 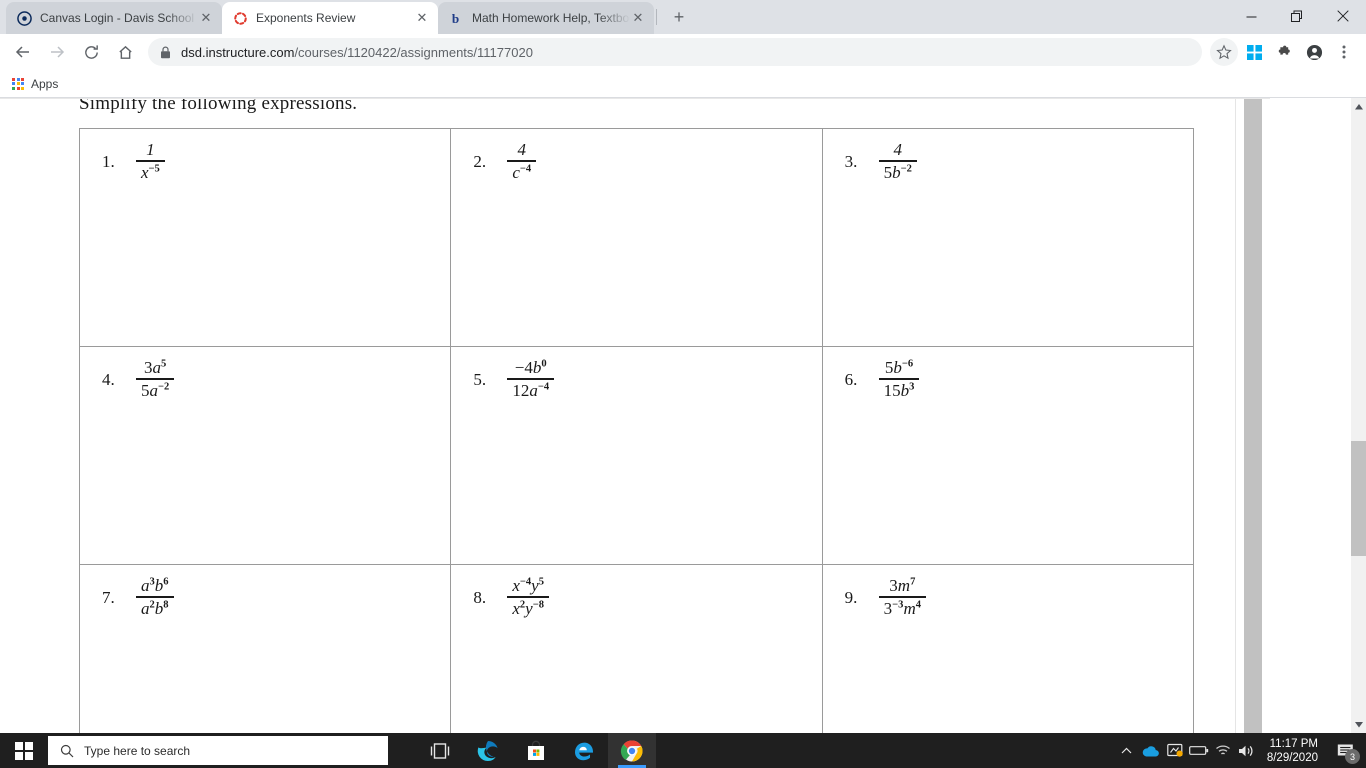 I want to click on tab-title: Exponents Review, so click(x=306, y=18).